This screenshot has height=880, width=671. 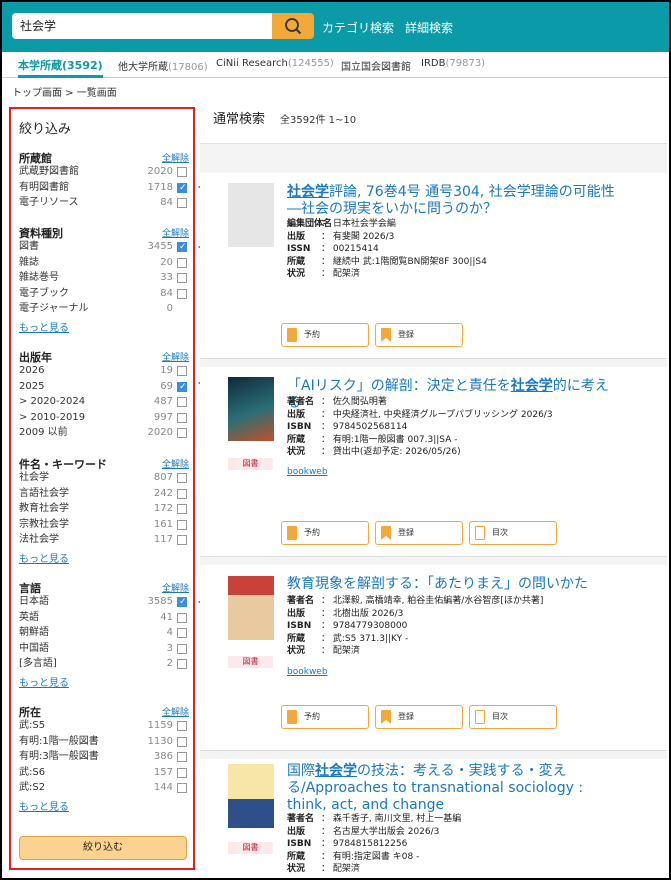 I want to click on record-title-link: 教育現象を解剖する：「あたりまえ」の問いかた, so click(x=452, y=584).